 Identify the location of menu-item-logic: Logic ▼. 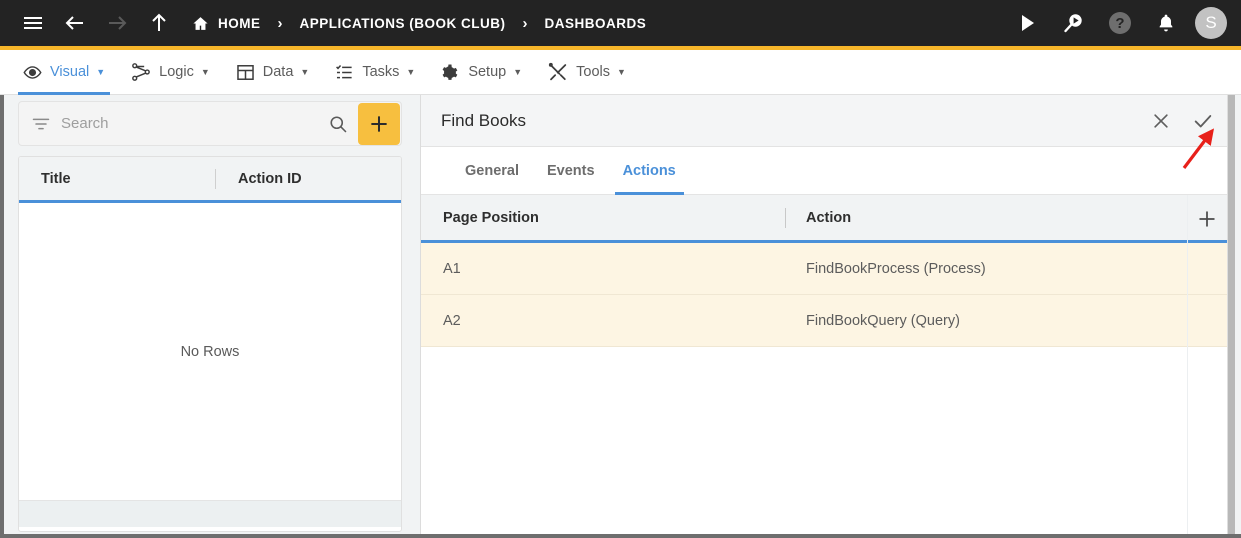
(170, 72).